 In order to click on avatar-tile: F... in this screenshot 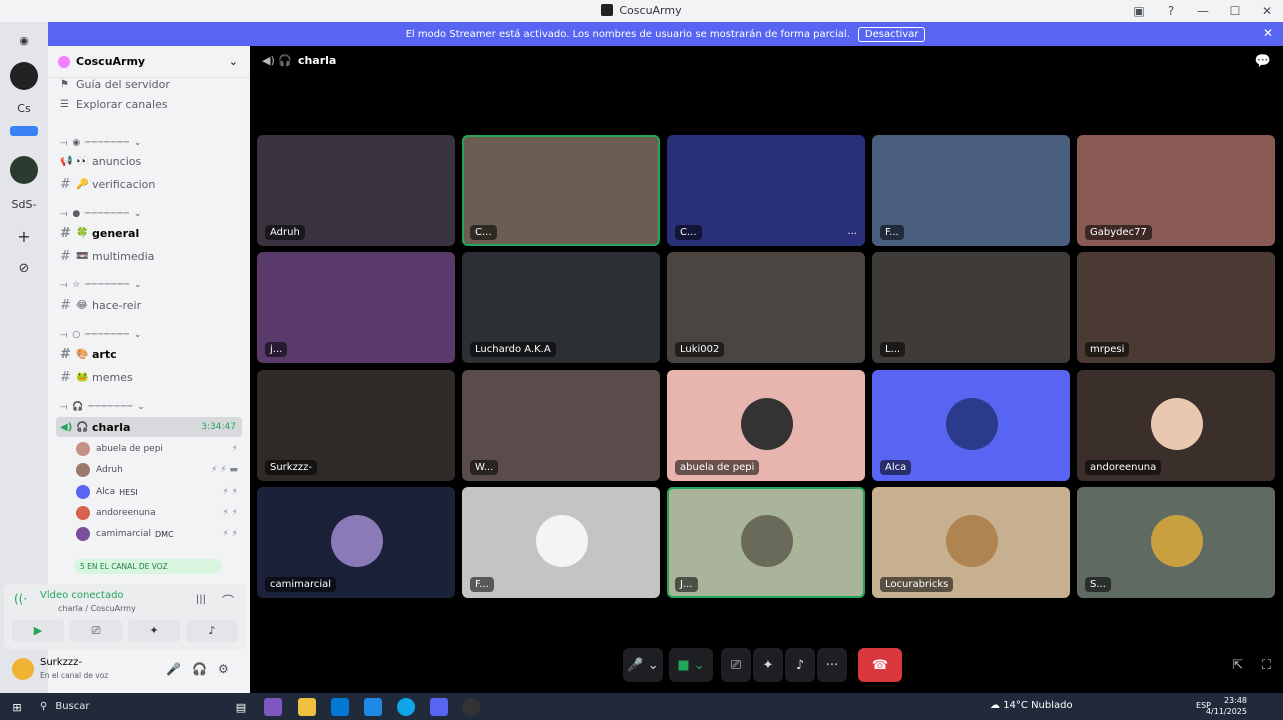, I will do `click(561, 542)`.